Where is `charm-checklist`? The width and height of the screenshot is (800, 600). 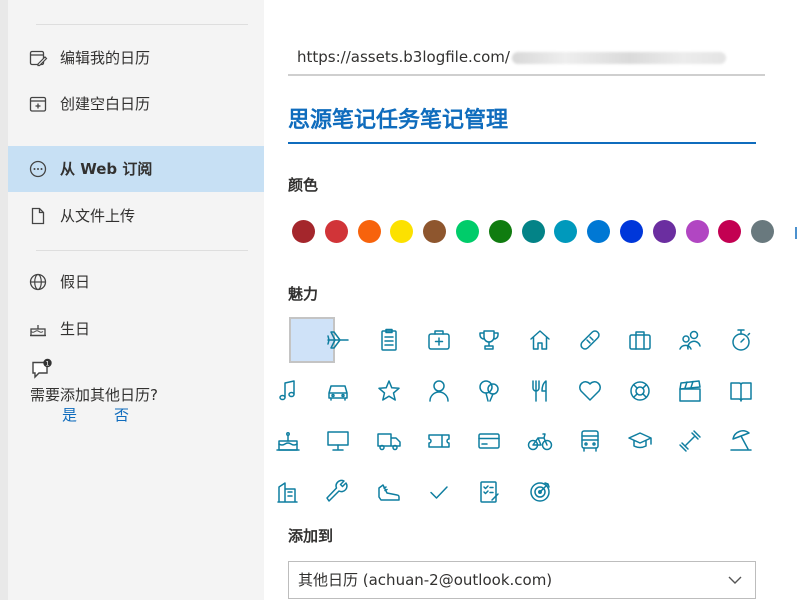 charm-checklist is located at coordinates (489, 492).